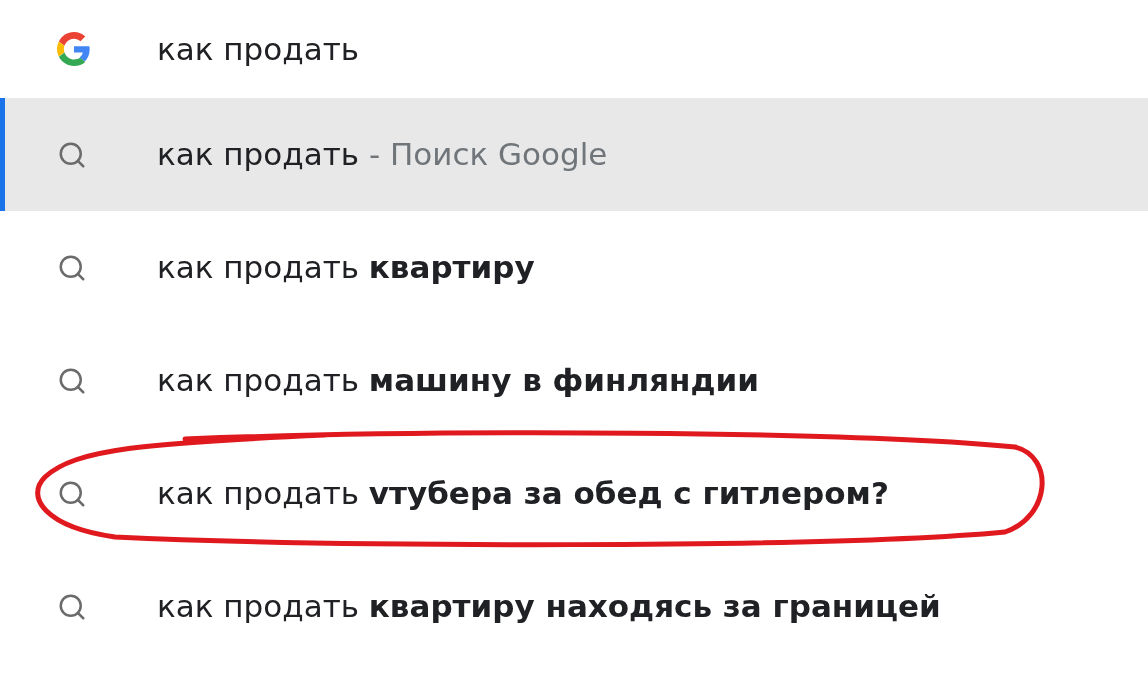 The height and width of the screenshot is (689, 1148). What do you see at coordinates (488, 155) in the screenshot?
I see `suggestion-suffix: - Поиск Google` at bounding box center [488, 155].